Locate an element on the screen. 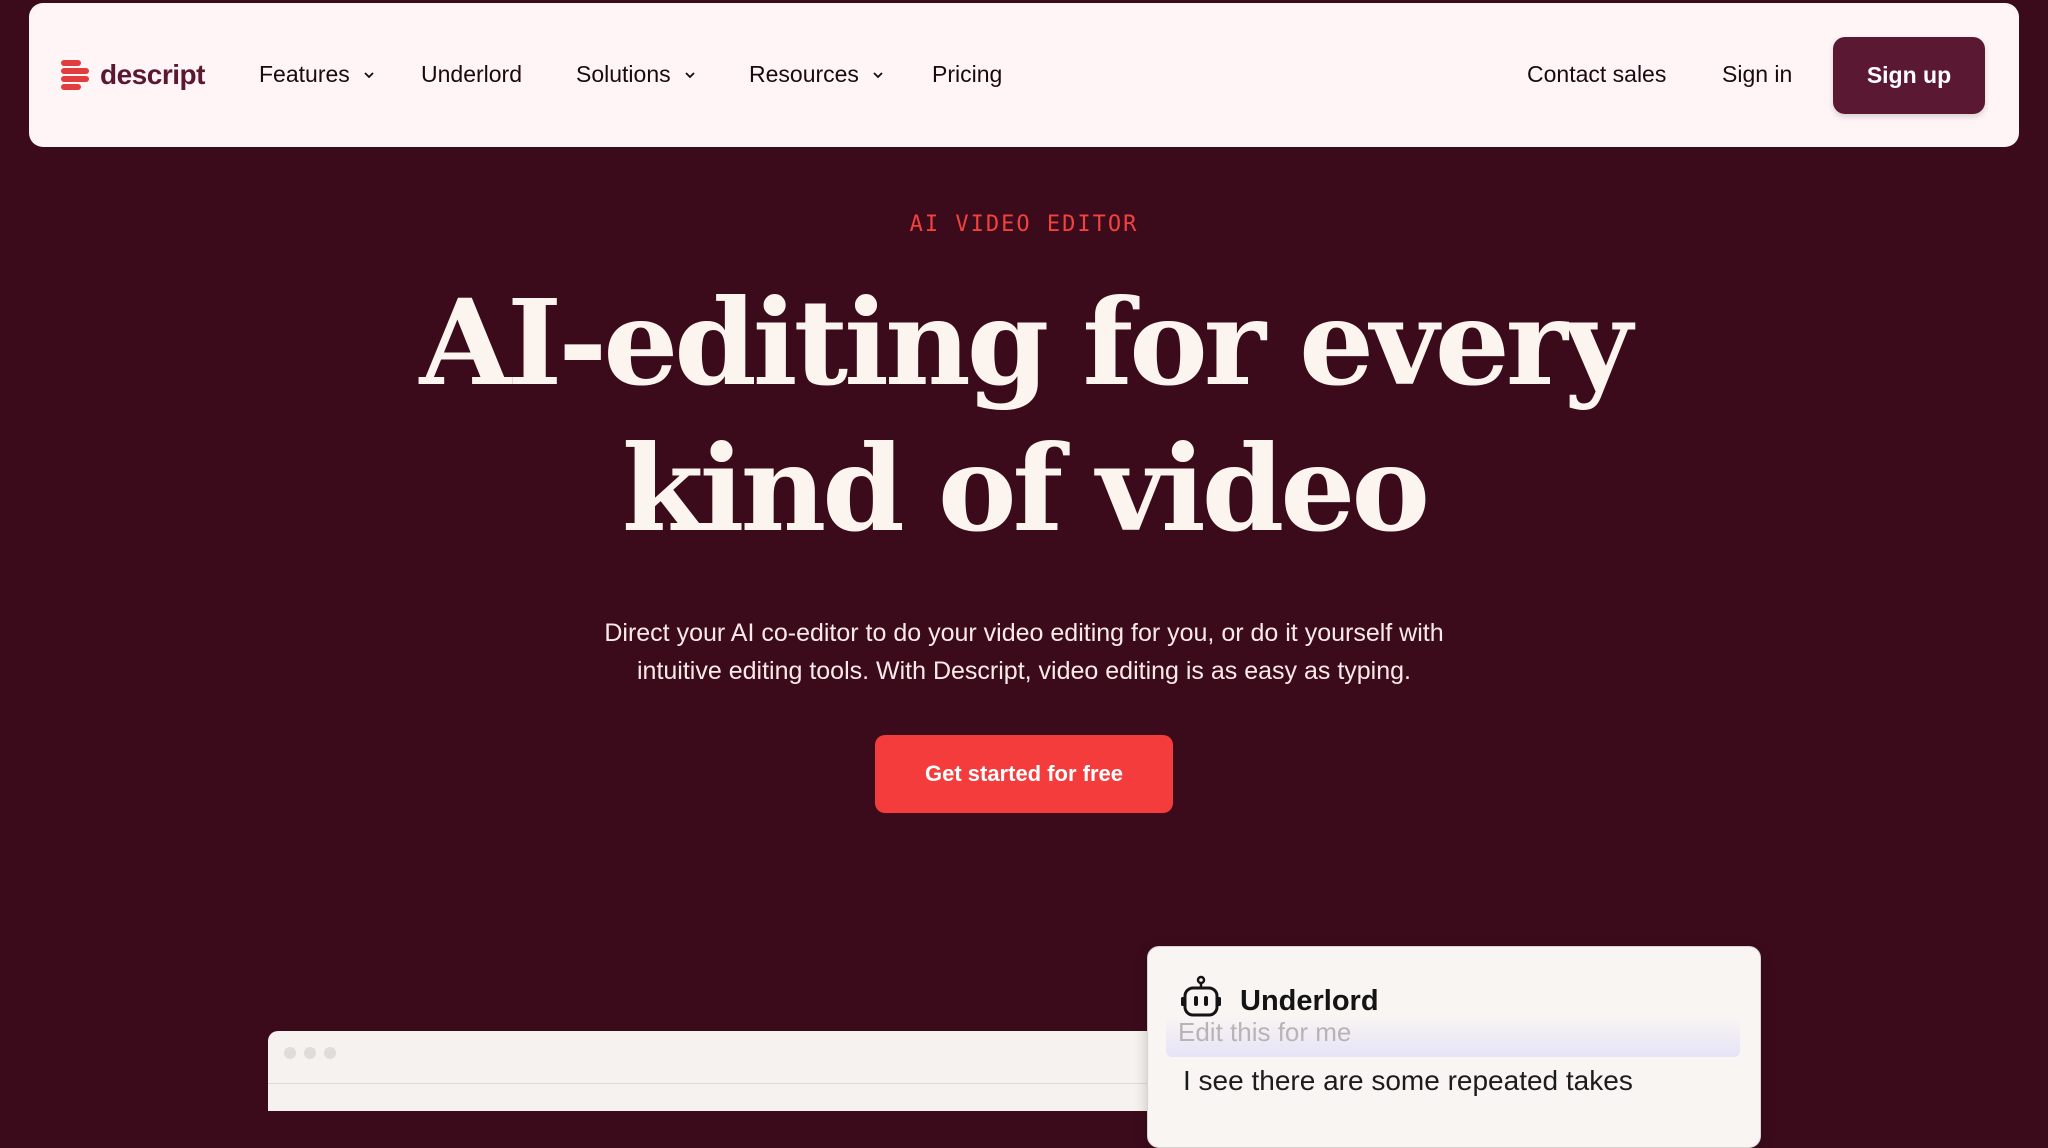 This screenshot has height=1148, width=2048. nav-item-label: Features is located at coordinates (304, 74).